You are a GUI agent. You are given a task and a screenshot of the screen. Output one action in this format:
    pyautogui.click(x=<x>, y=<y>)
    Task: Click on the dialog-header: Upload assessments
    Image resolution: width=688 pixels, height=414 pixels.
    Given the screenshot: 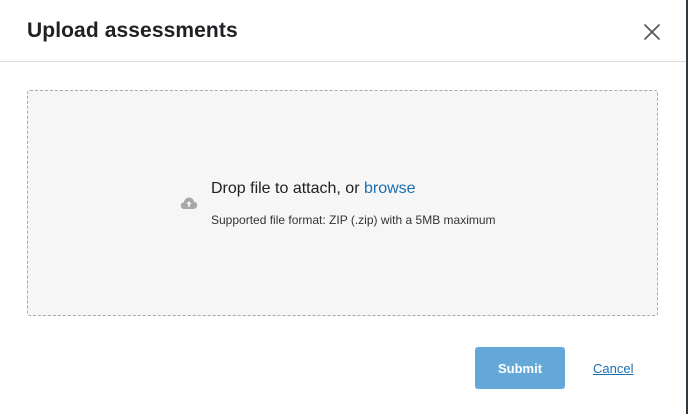 What is the action you would take?
    pyautogui.click(x=343, y=31)
    